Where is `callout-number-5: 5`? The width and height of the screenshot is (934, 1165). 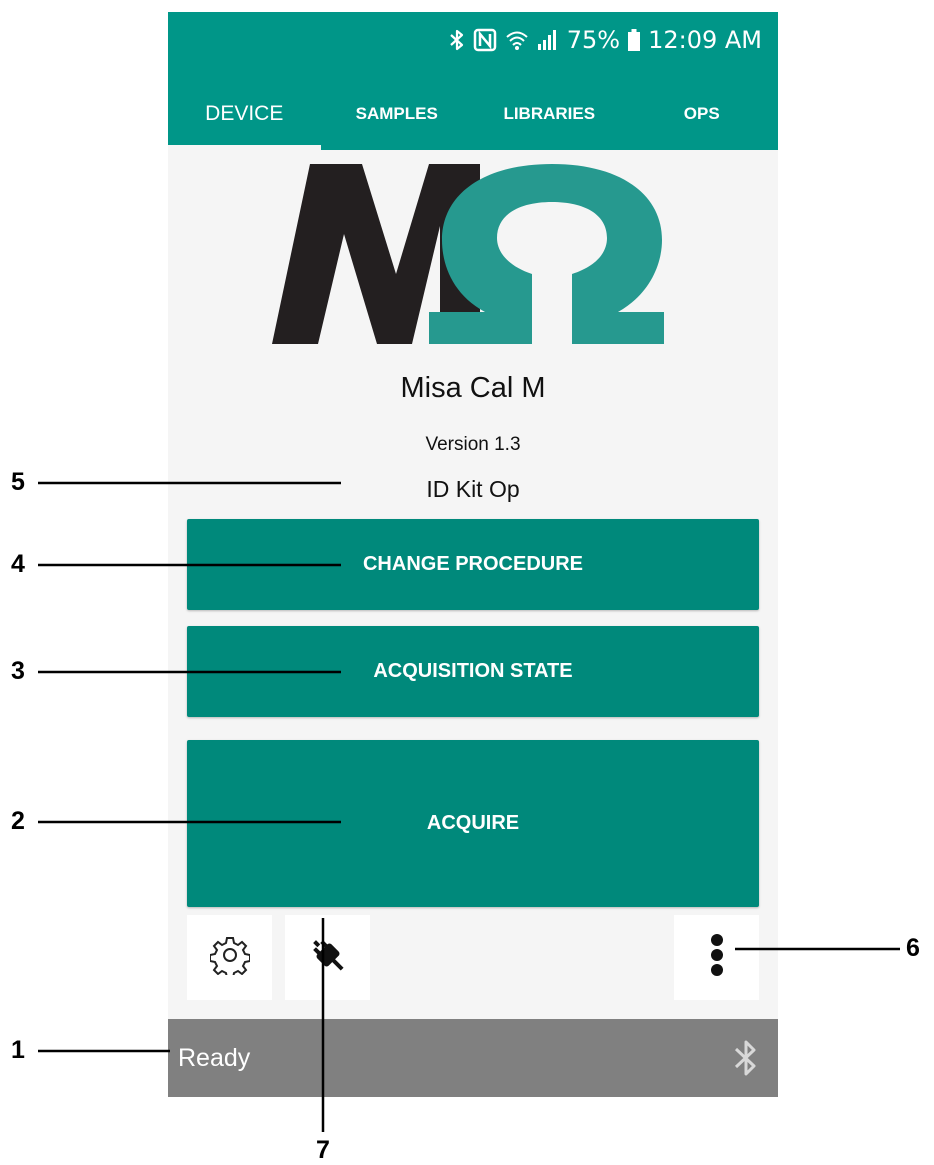
callout-number-5: 5 is located at coordinates (18, 482).